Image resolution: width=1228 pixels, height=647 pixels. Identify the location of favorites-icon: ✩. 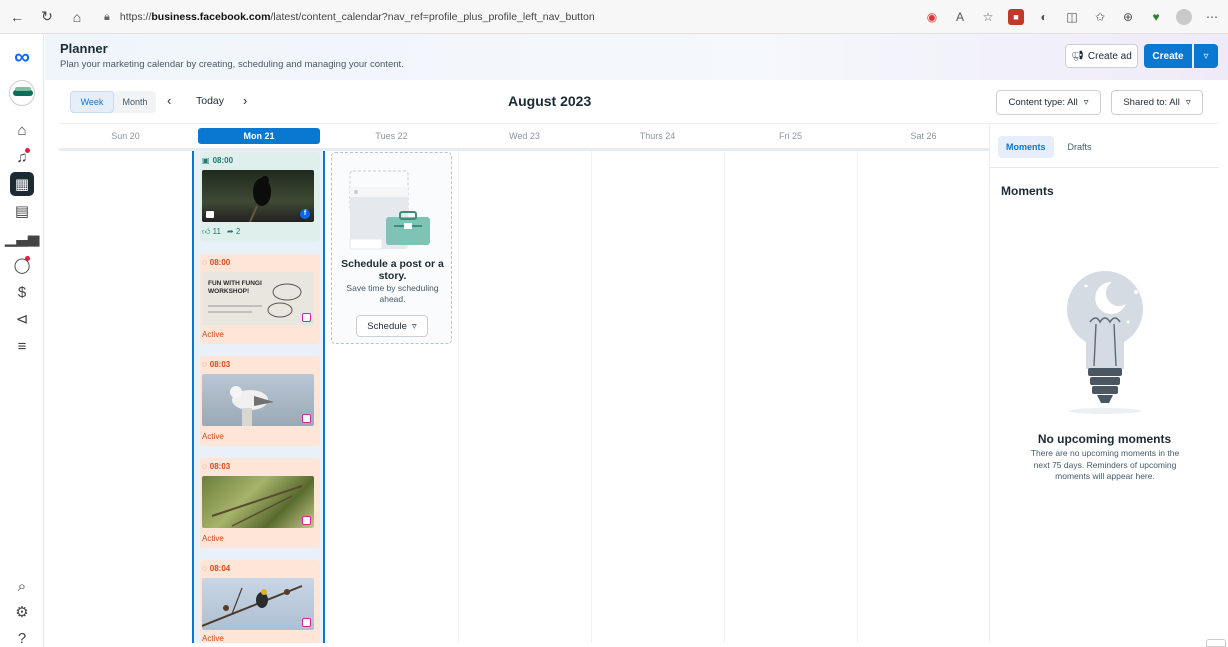
(1100, 17).